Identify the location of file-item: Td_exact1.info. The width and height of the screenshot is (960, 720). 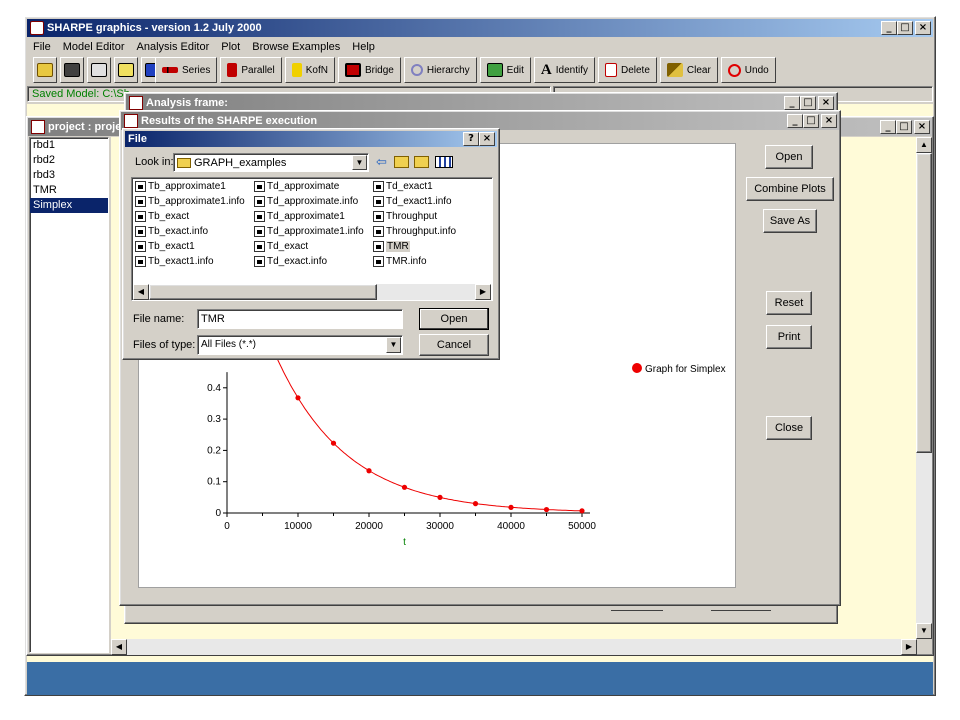
(412, 201).